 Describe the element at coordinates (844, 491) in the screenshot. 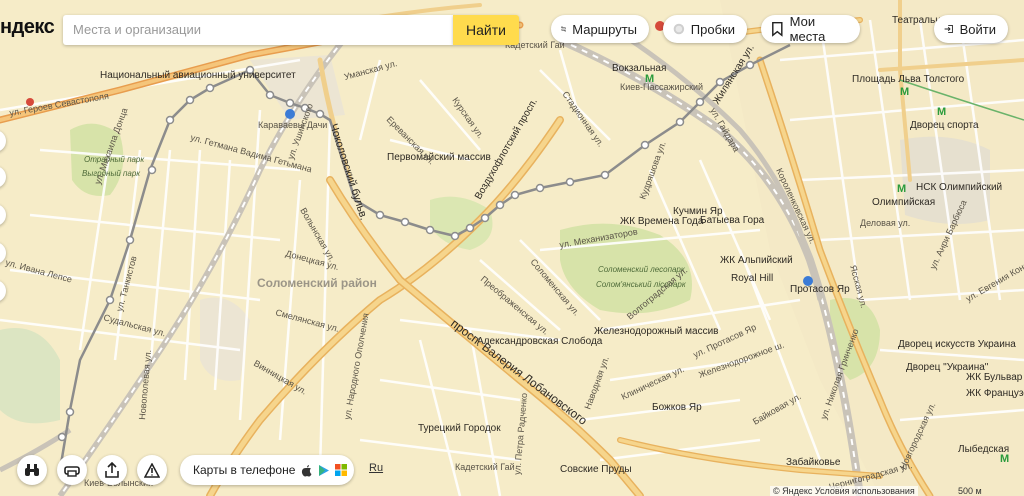

I see `copyright: © Яндекс Условия использования` at that location.